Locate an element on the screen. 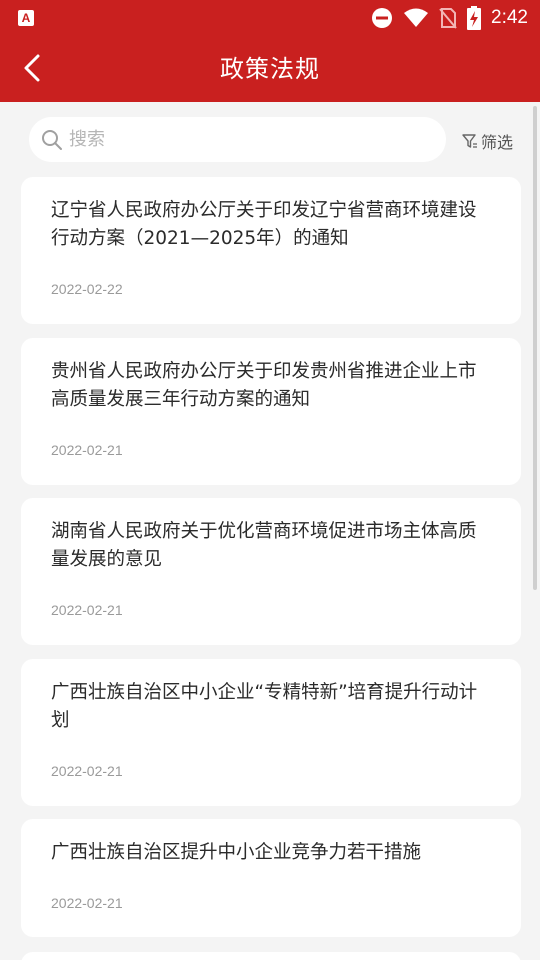 This screenshot has height=960, width=540. policy-card-partial is located at coordinates (271, 956).